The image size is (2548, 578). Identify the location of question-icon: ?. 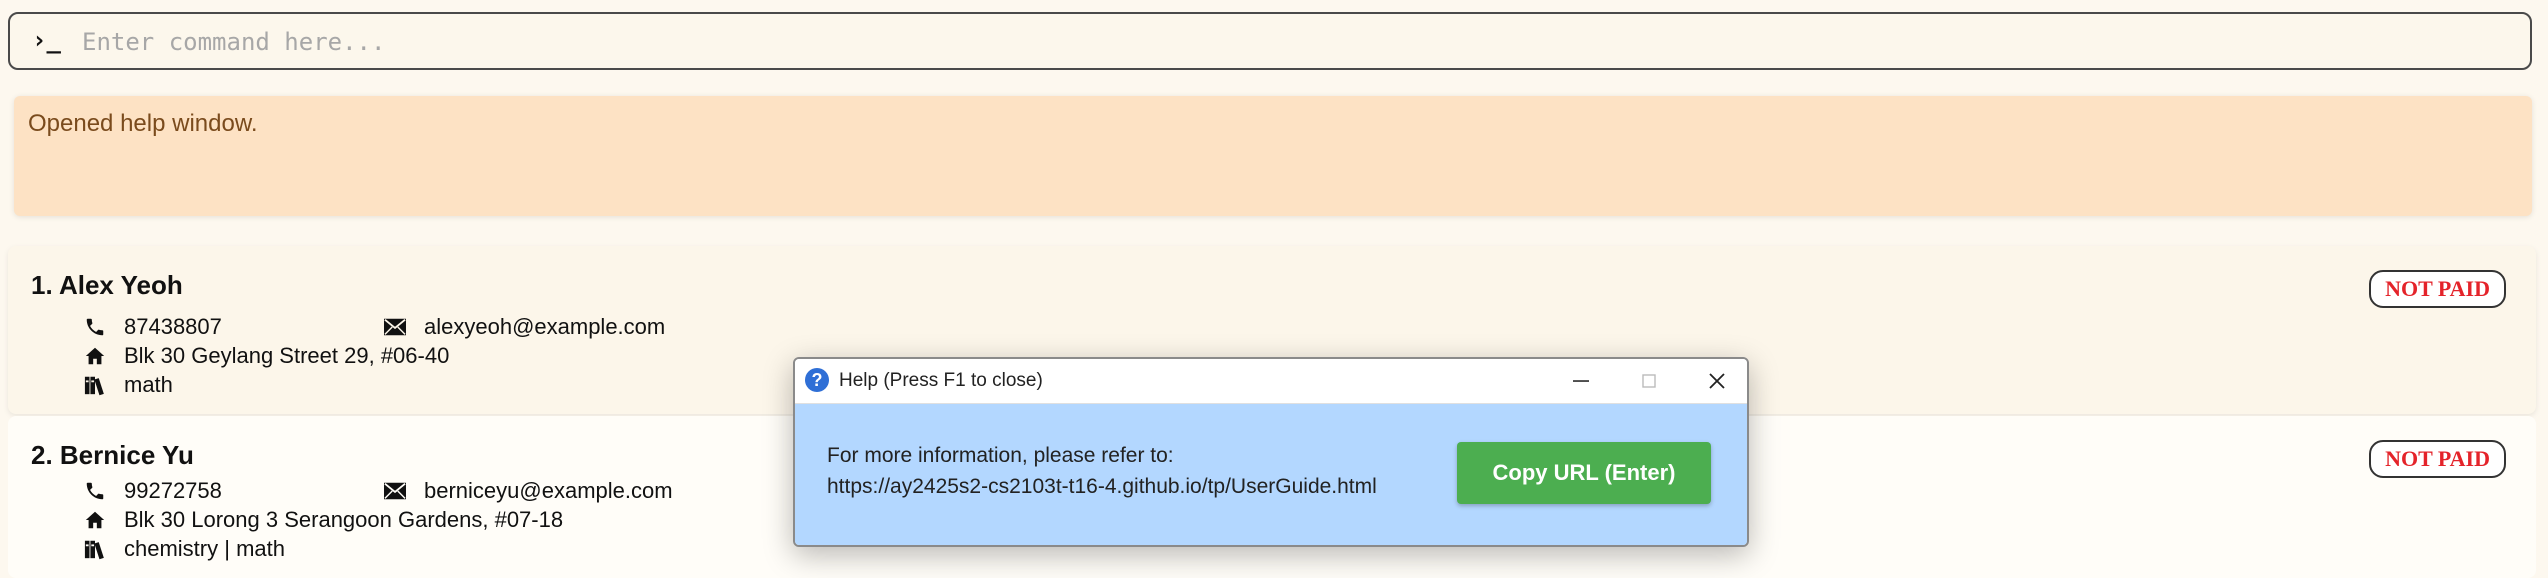
(817, 380).